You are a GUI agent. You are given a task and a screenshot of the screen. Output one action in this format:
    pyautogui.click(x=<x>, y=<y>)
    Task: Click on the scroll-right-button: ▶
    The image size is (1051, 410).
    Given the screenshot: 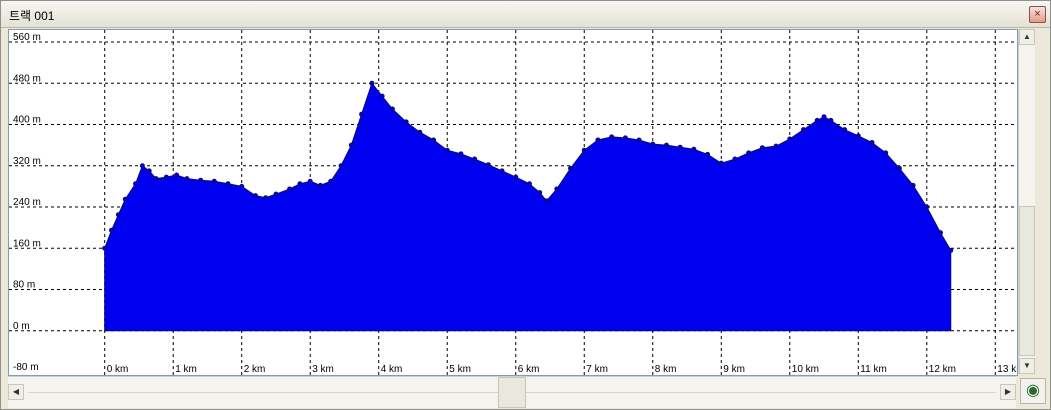 What is the action you would take?
    pyautogui.click(x=1008, y=392)
    